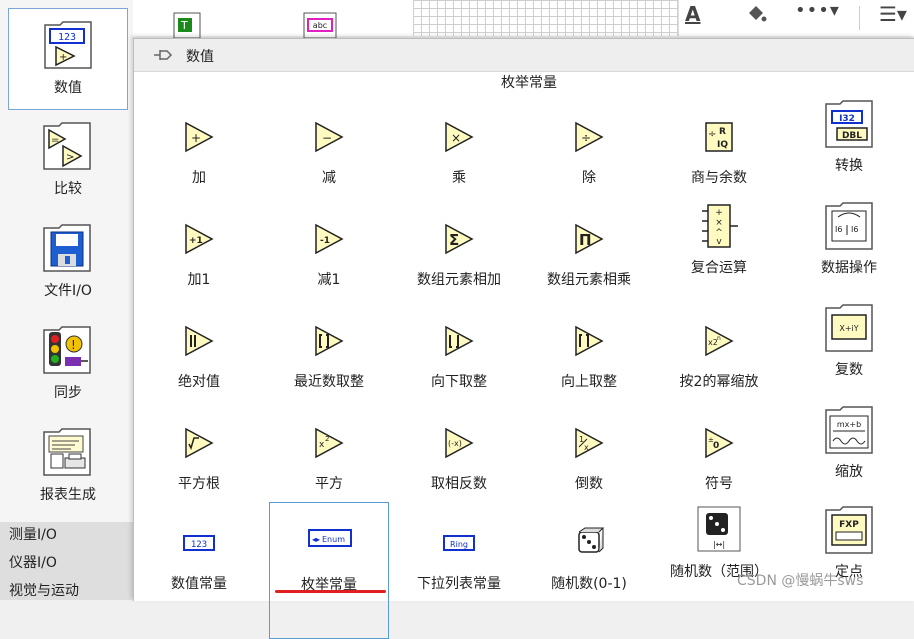 The height and width of the screenshot is (639, 914). I want to click on quotient-remainder-icon: ÷ R IQ, so click(719, 137).